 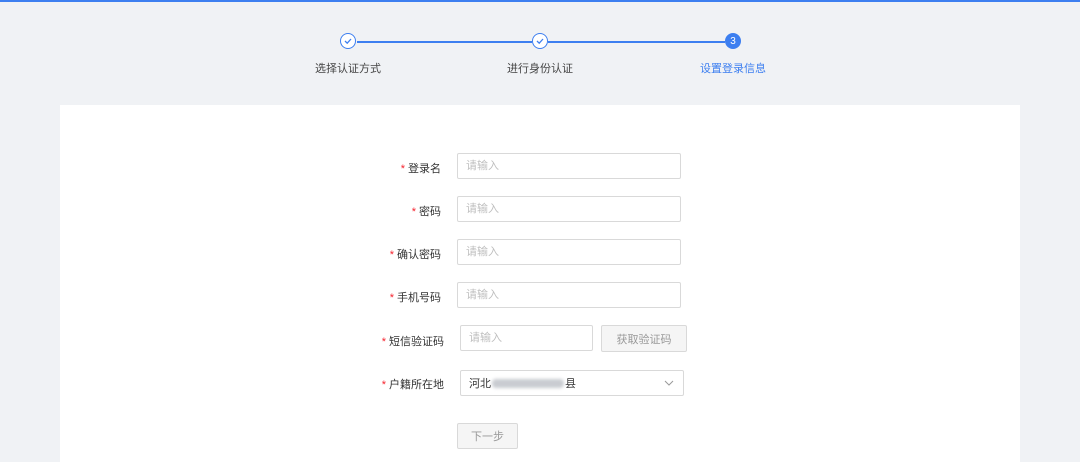 I want to click on login-name-label: * 登录名, so click(x=420, y=169).